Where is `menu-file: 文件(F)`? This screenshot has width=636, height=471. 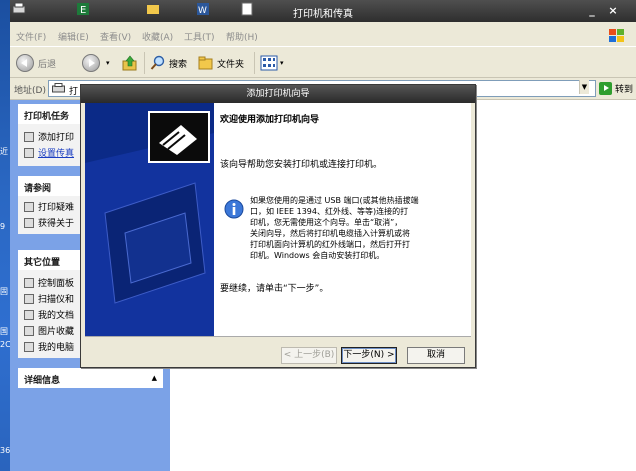
menu-file: 文件(F) is located at coordinates (31, 36).